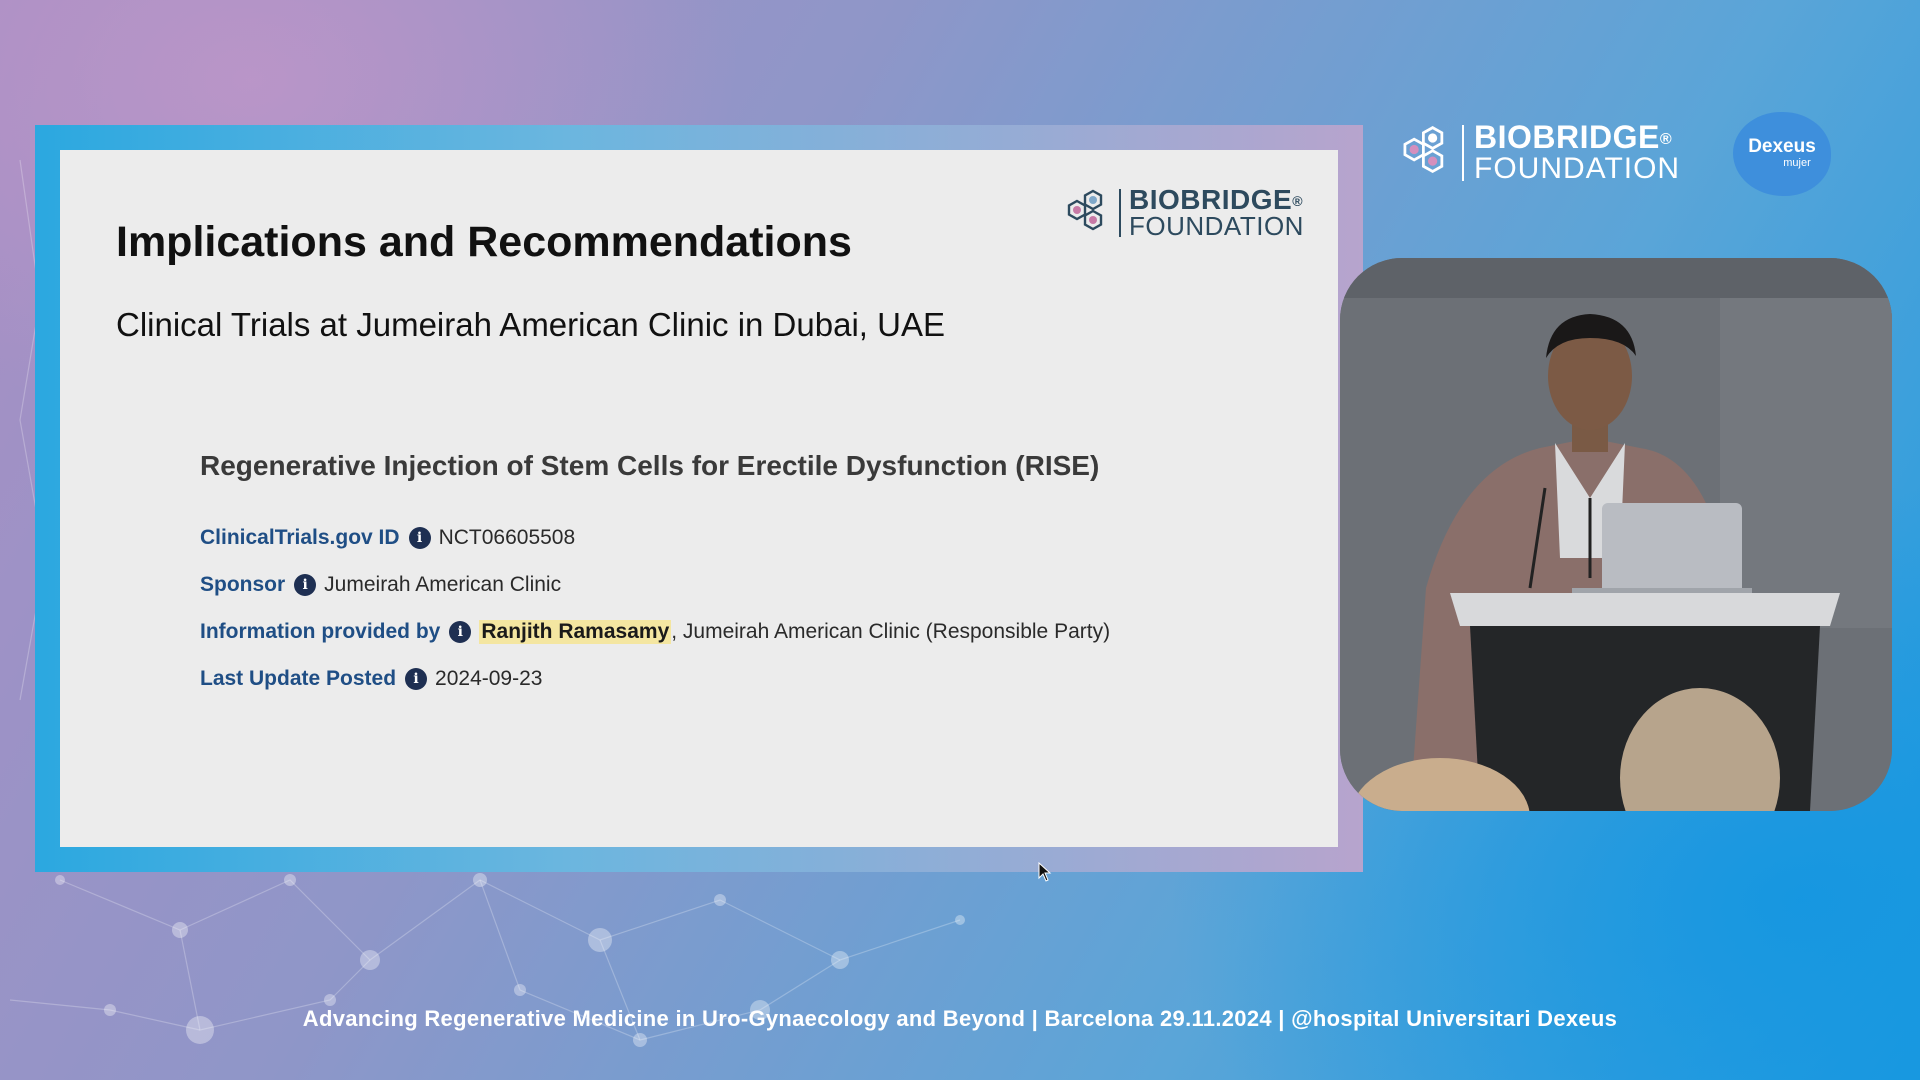 This screenshot has width=1920, height=1080. What do you see at coordinates (507, 537) in the screenshot?
I see `field-value: NCT06605508` at bounding box center [507, 537].